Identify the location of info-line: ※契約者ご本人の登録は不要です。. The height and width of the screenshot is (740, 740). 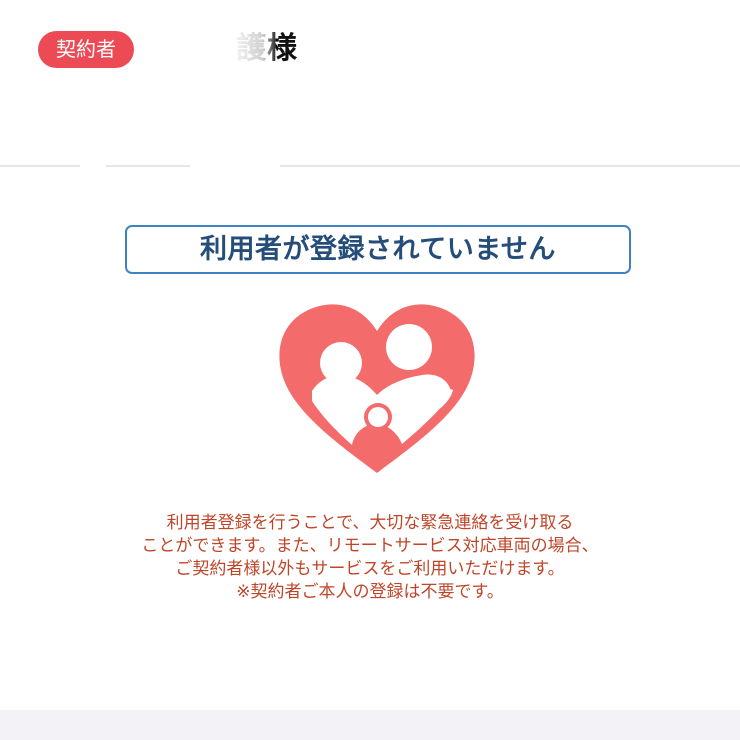
(370, 592).